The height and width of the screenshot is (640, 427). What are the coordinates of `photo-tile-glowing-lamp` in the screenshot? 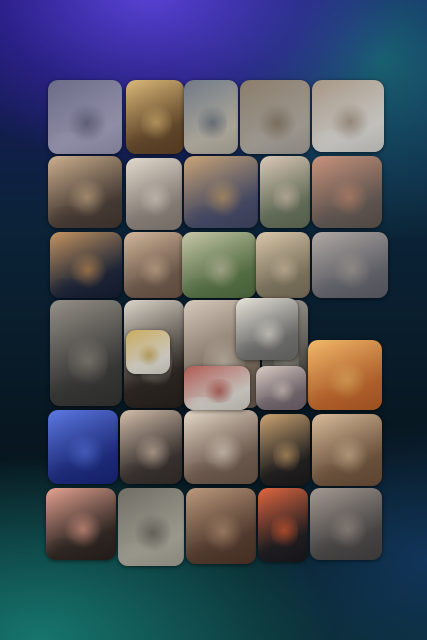 It's located at (81, 524).